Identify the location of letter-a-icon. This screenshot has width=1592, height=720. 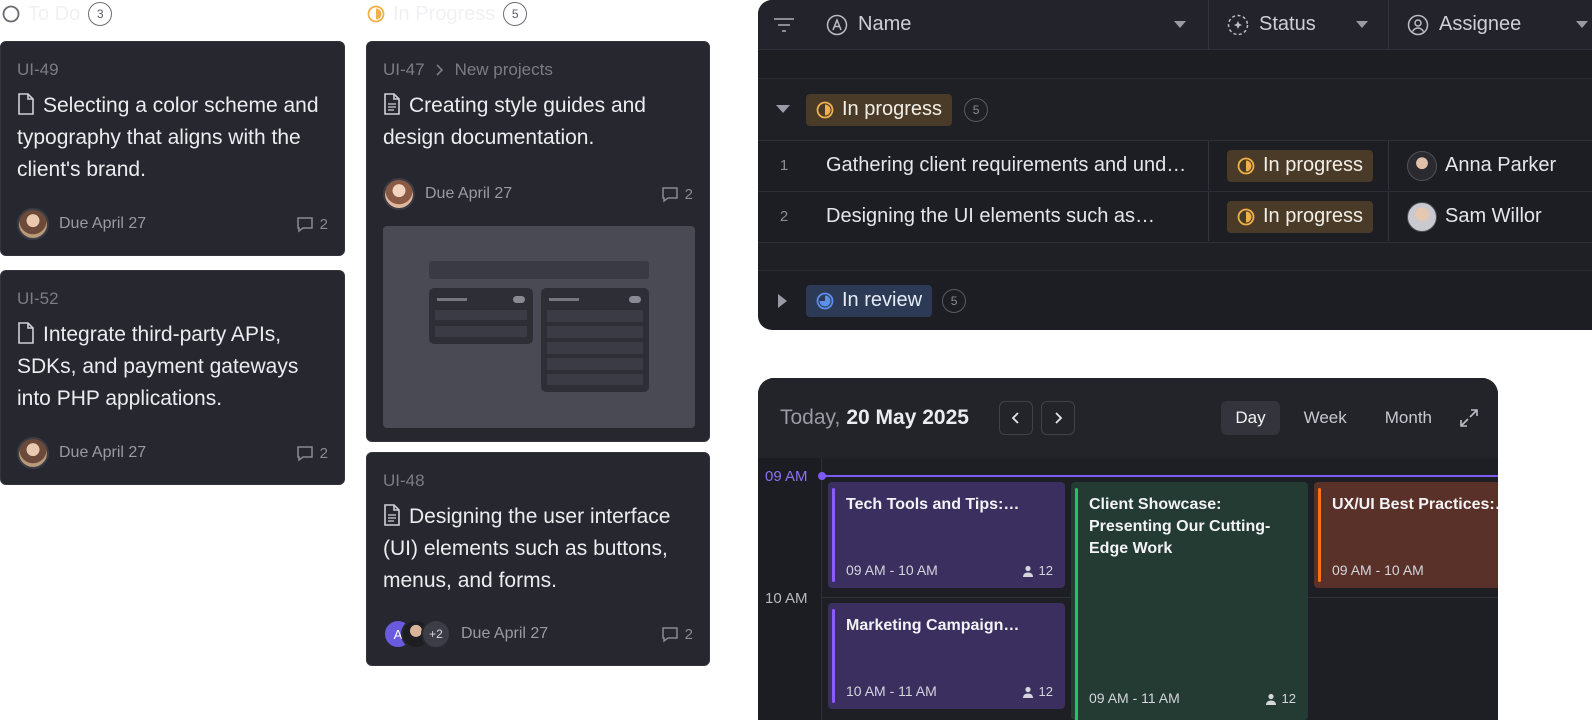
(837, 24).